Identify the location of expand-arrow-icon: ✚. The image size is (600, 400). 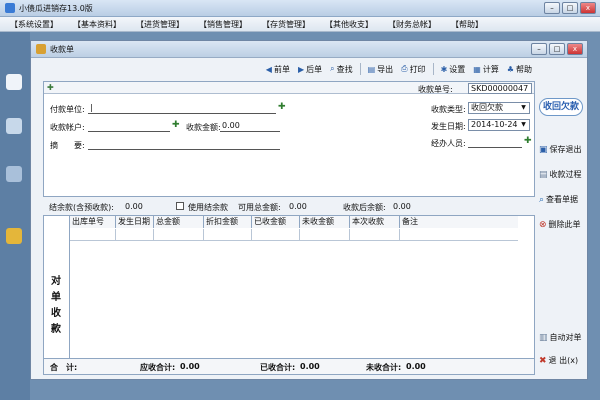
(50, 87).